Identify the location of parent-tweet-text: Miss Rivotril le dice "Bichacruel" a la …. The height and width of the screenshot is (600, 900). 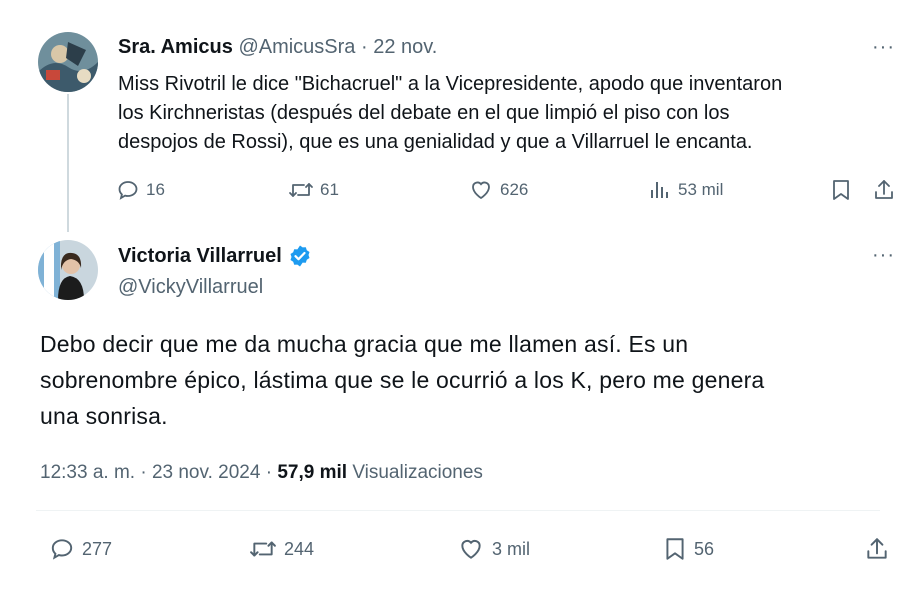
(508, 113).